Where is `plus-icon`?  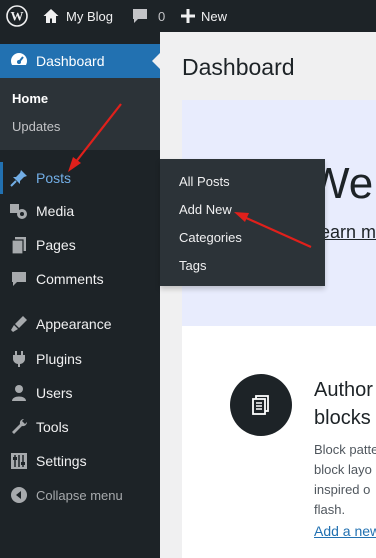
plus-icon is located at coordinates (188, 16).